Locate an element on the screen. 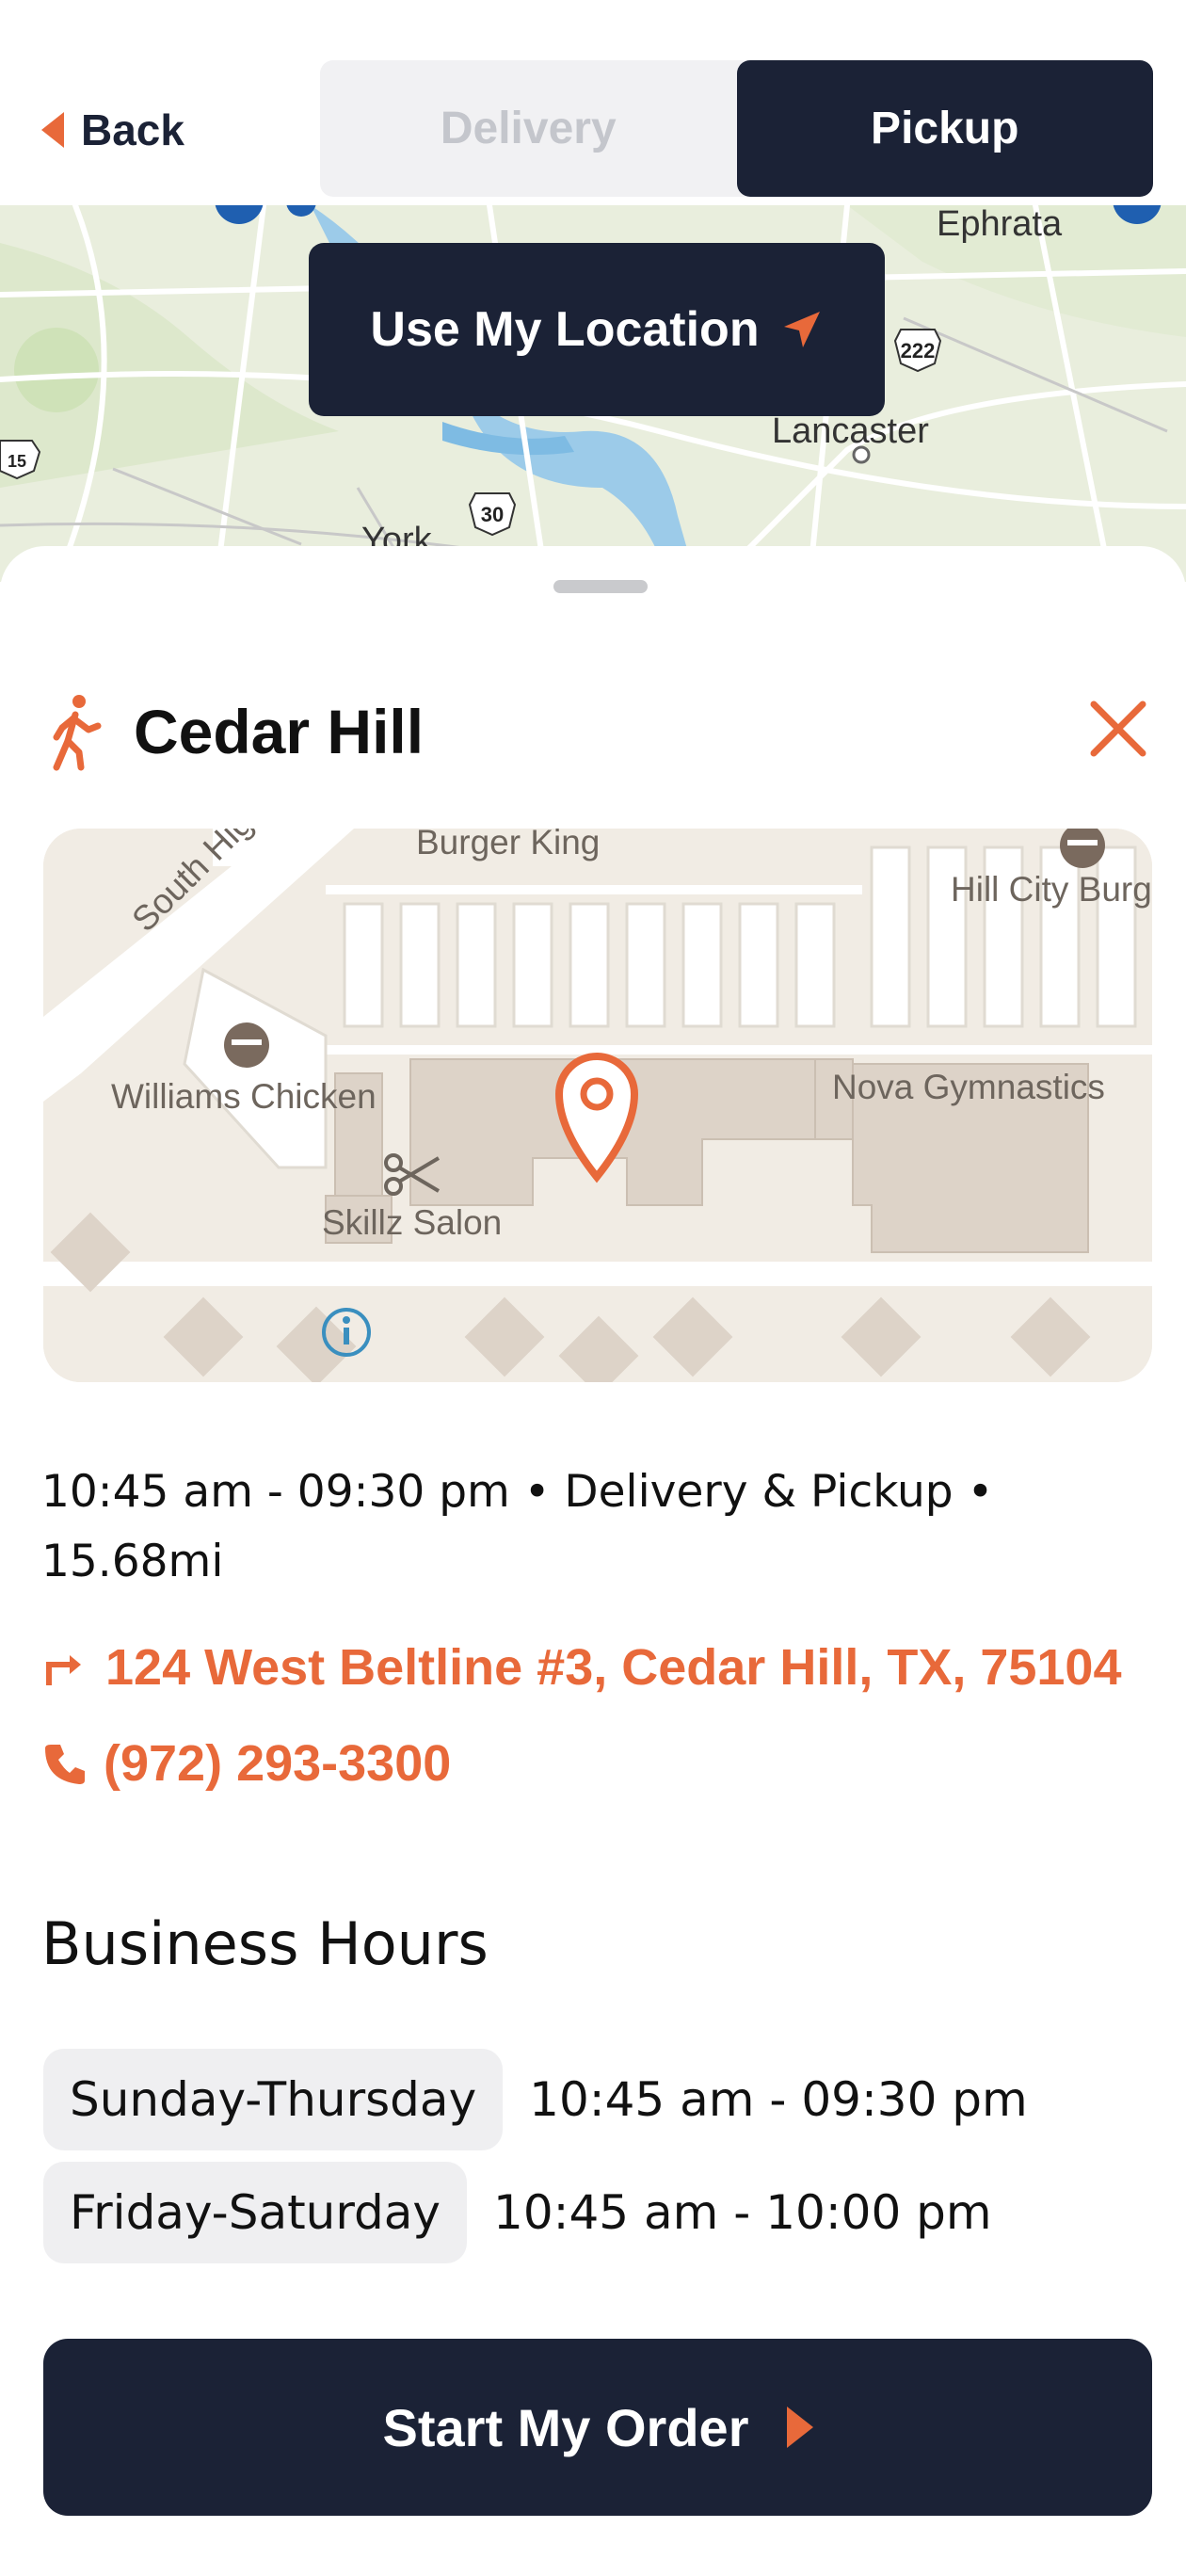  hours-row: Friday-Saturday 10:45 am - 10:00 pm is located at coordinates (517, 2212).